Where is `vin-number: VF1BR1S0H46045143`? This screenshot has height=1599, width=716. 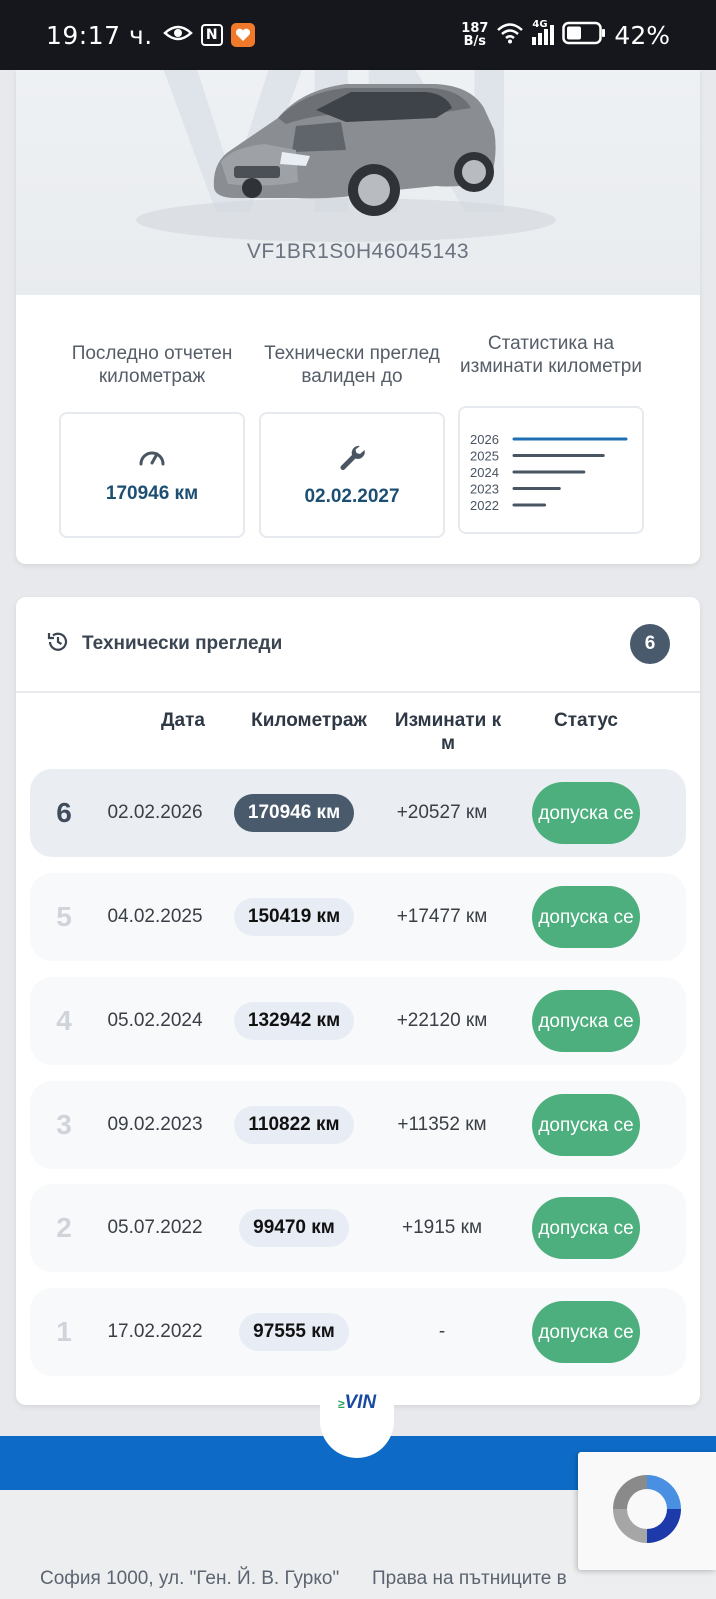
vin-number: VF1BR1S0H46045143 is located at coordinates (358, 251).